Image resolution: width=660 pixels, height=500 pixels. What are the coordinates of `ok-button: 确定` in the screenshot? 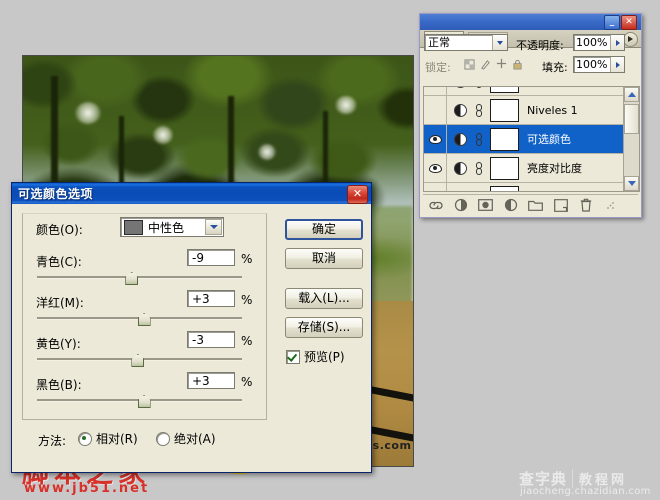 It's located at (324, 229).